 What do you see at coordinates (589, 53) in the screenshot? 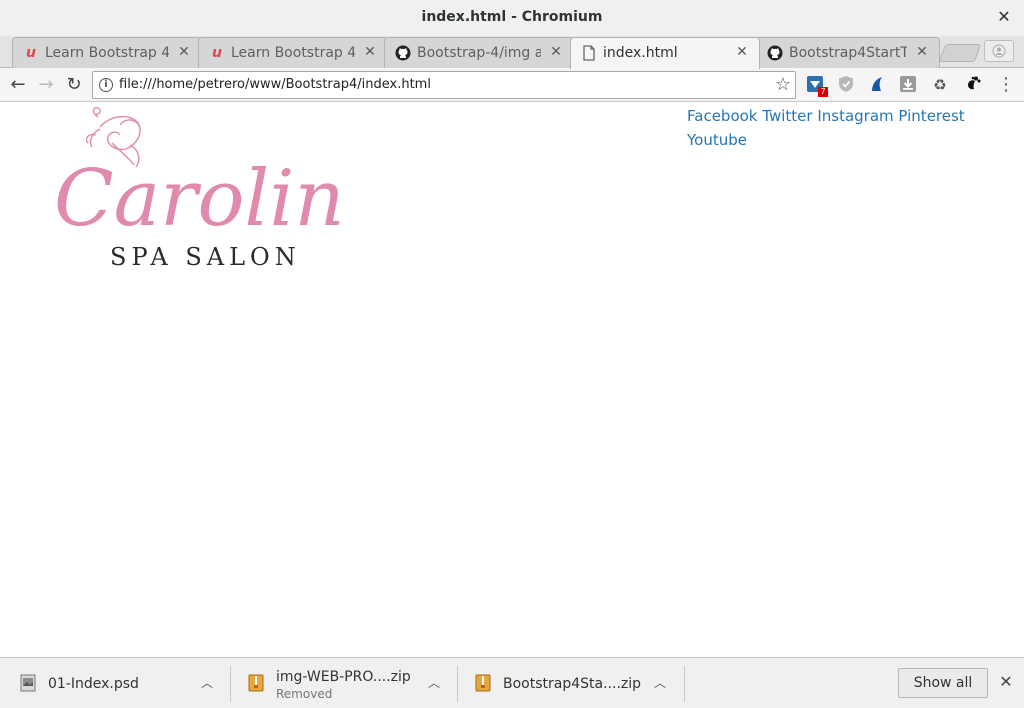
I see `document-icon` at bounding box center [589, 53].